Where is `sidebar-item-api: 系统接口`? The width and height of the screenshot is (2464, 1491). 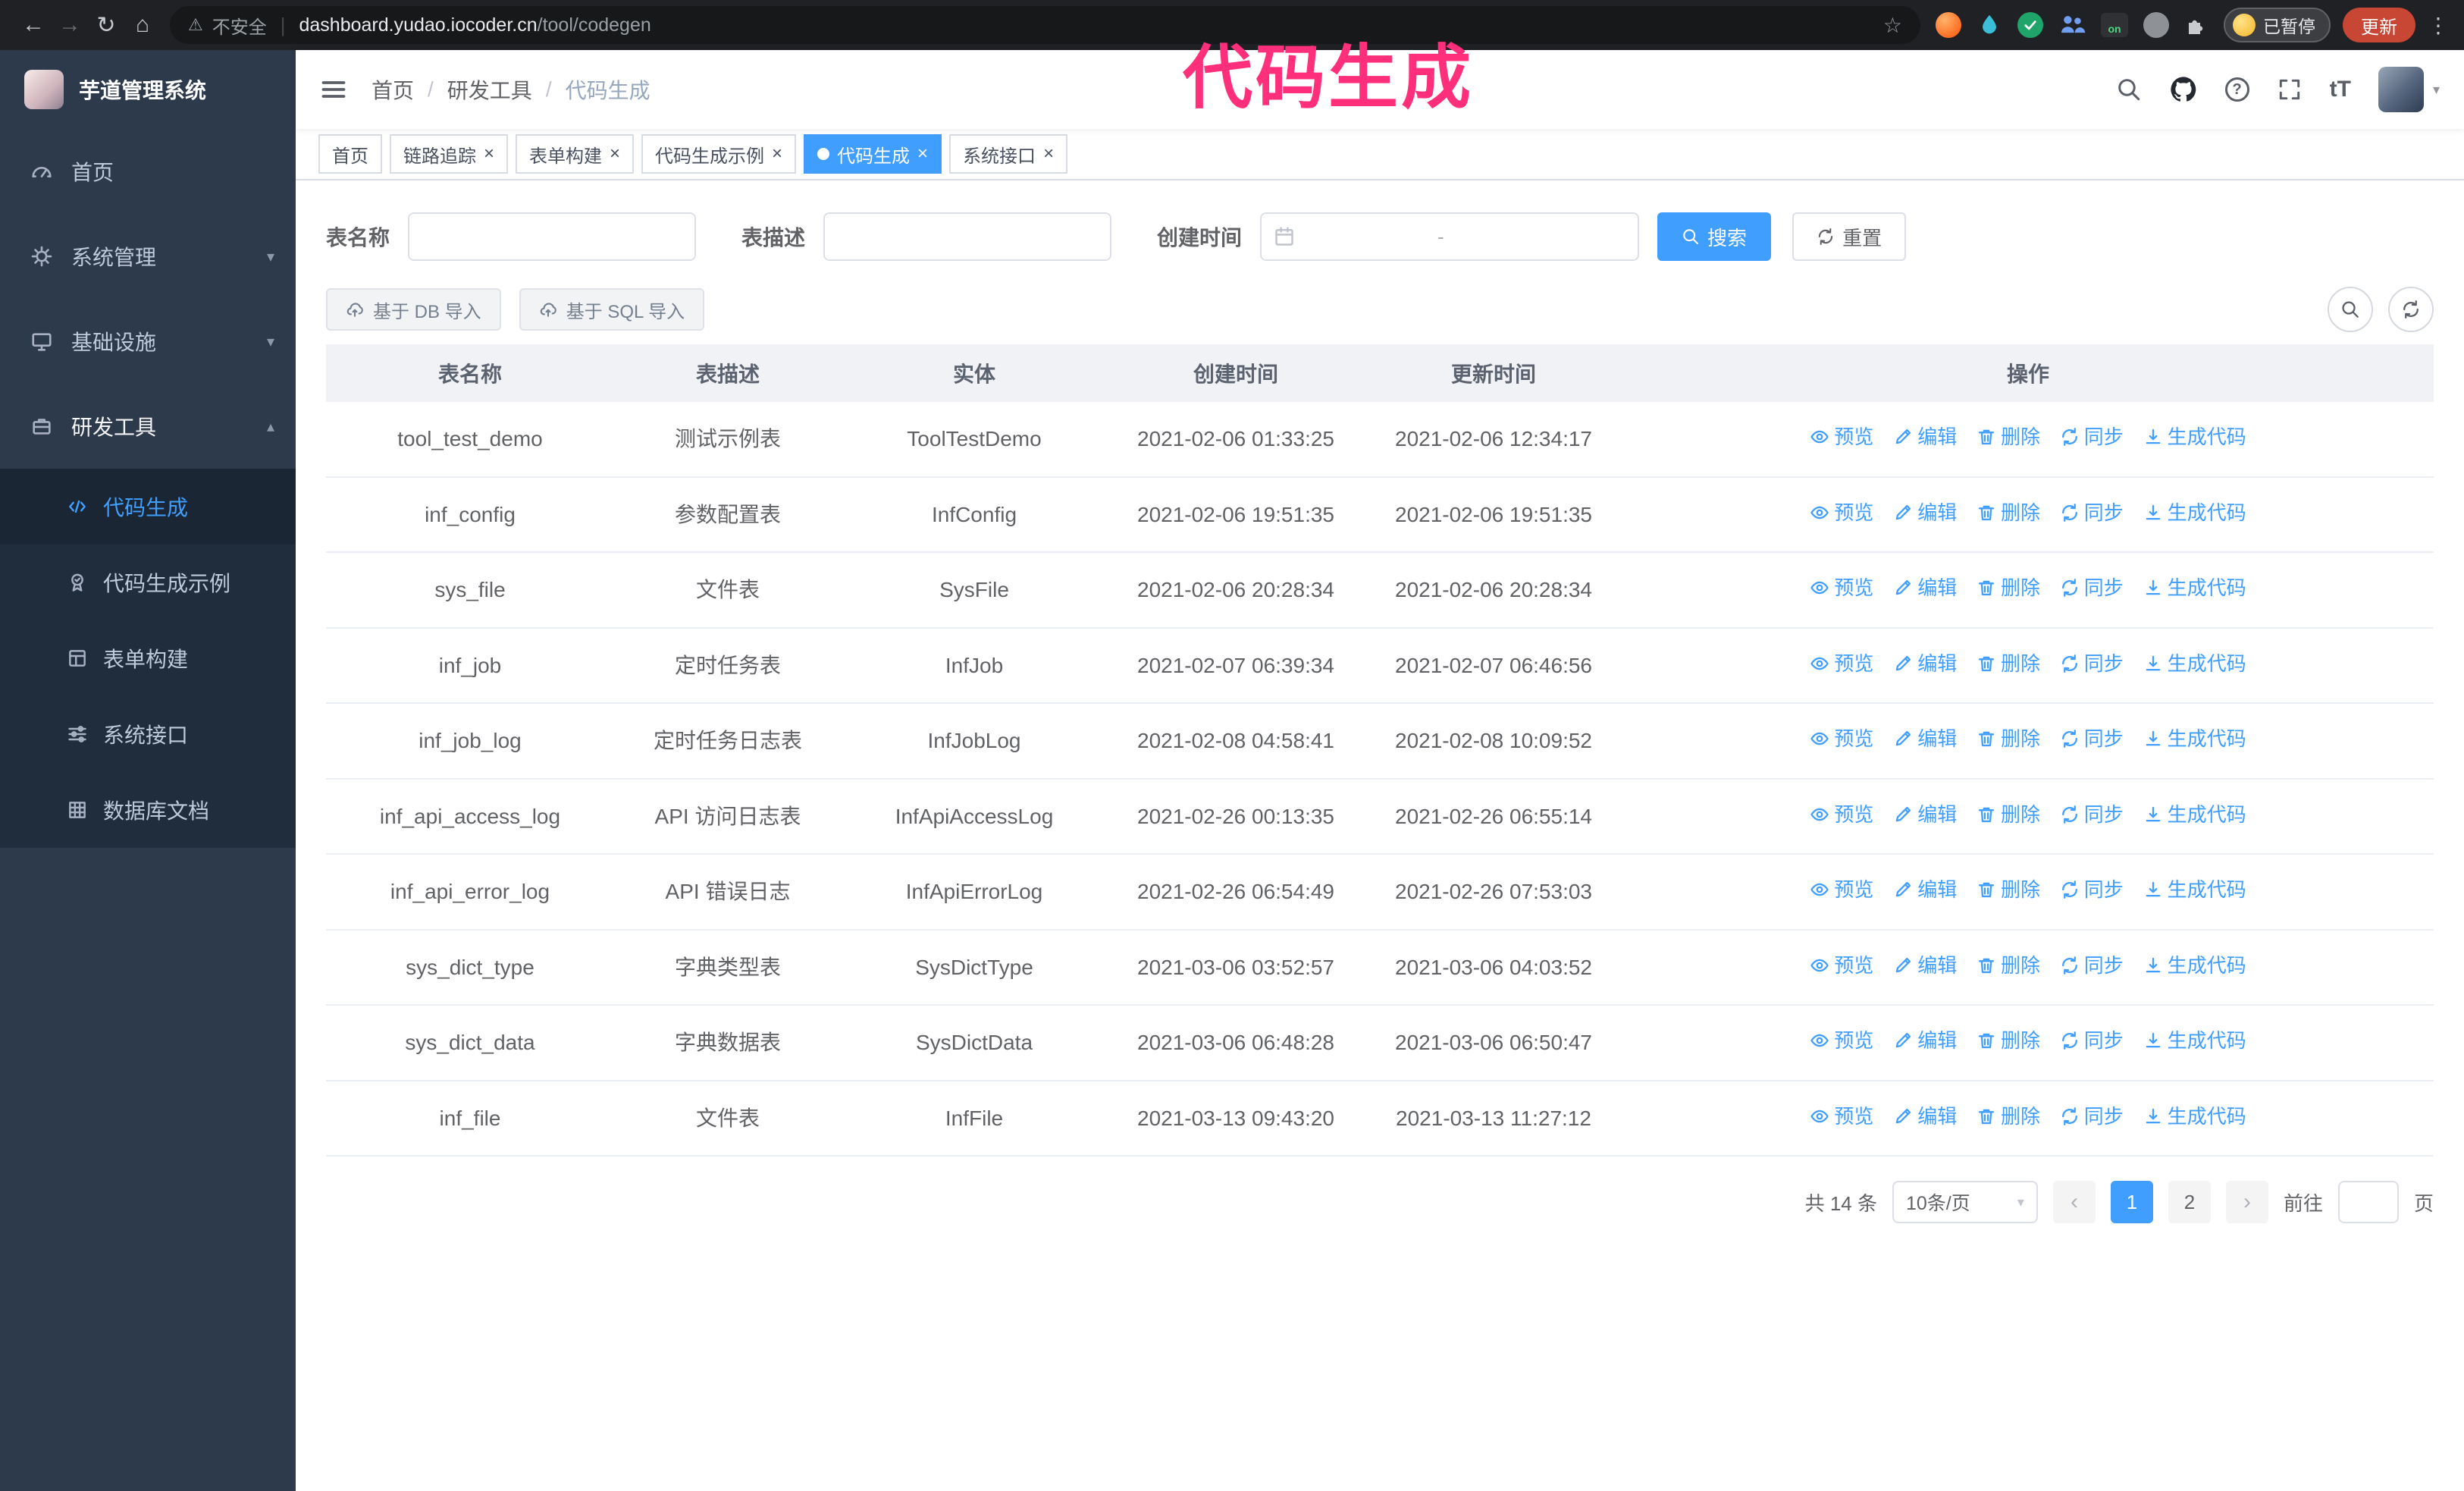
sidebar-item-api: 系统接口 is located at coordinates (148, 734).